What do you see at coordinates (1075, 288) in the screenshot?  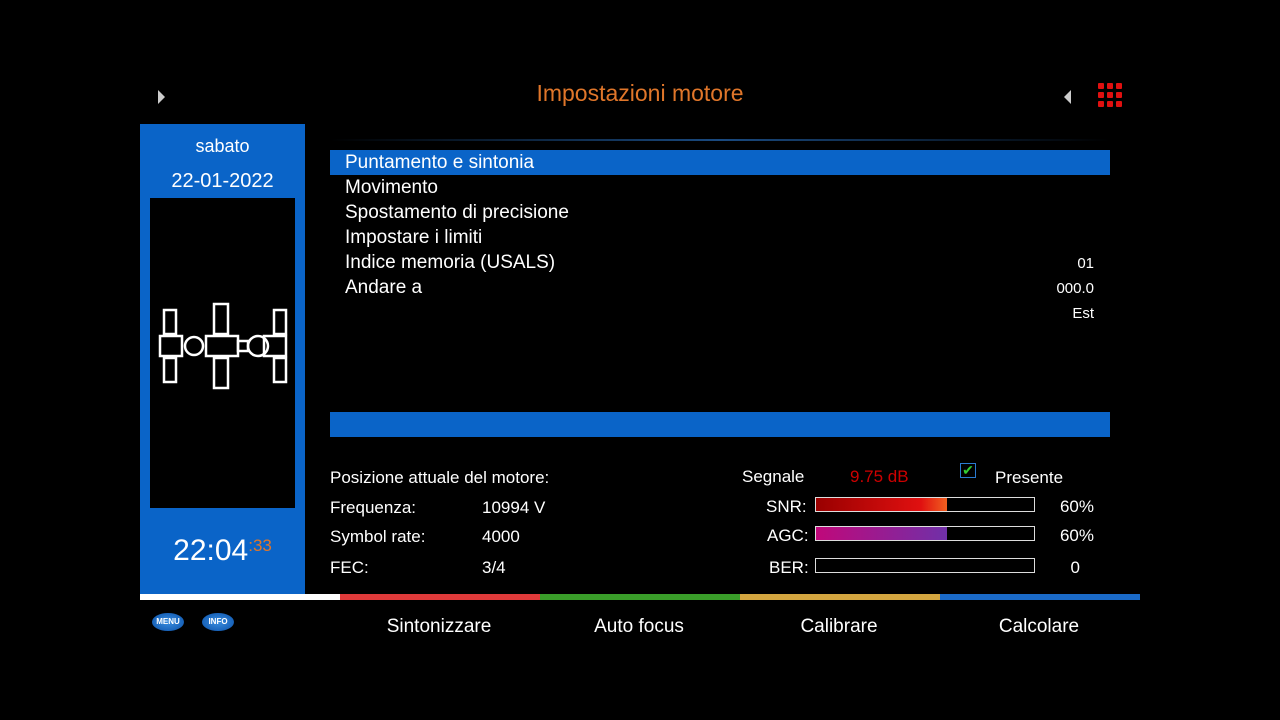 I see `goto-value: 000.0` at bounding box center [1075, 288].